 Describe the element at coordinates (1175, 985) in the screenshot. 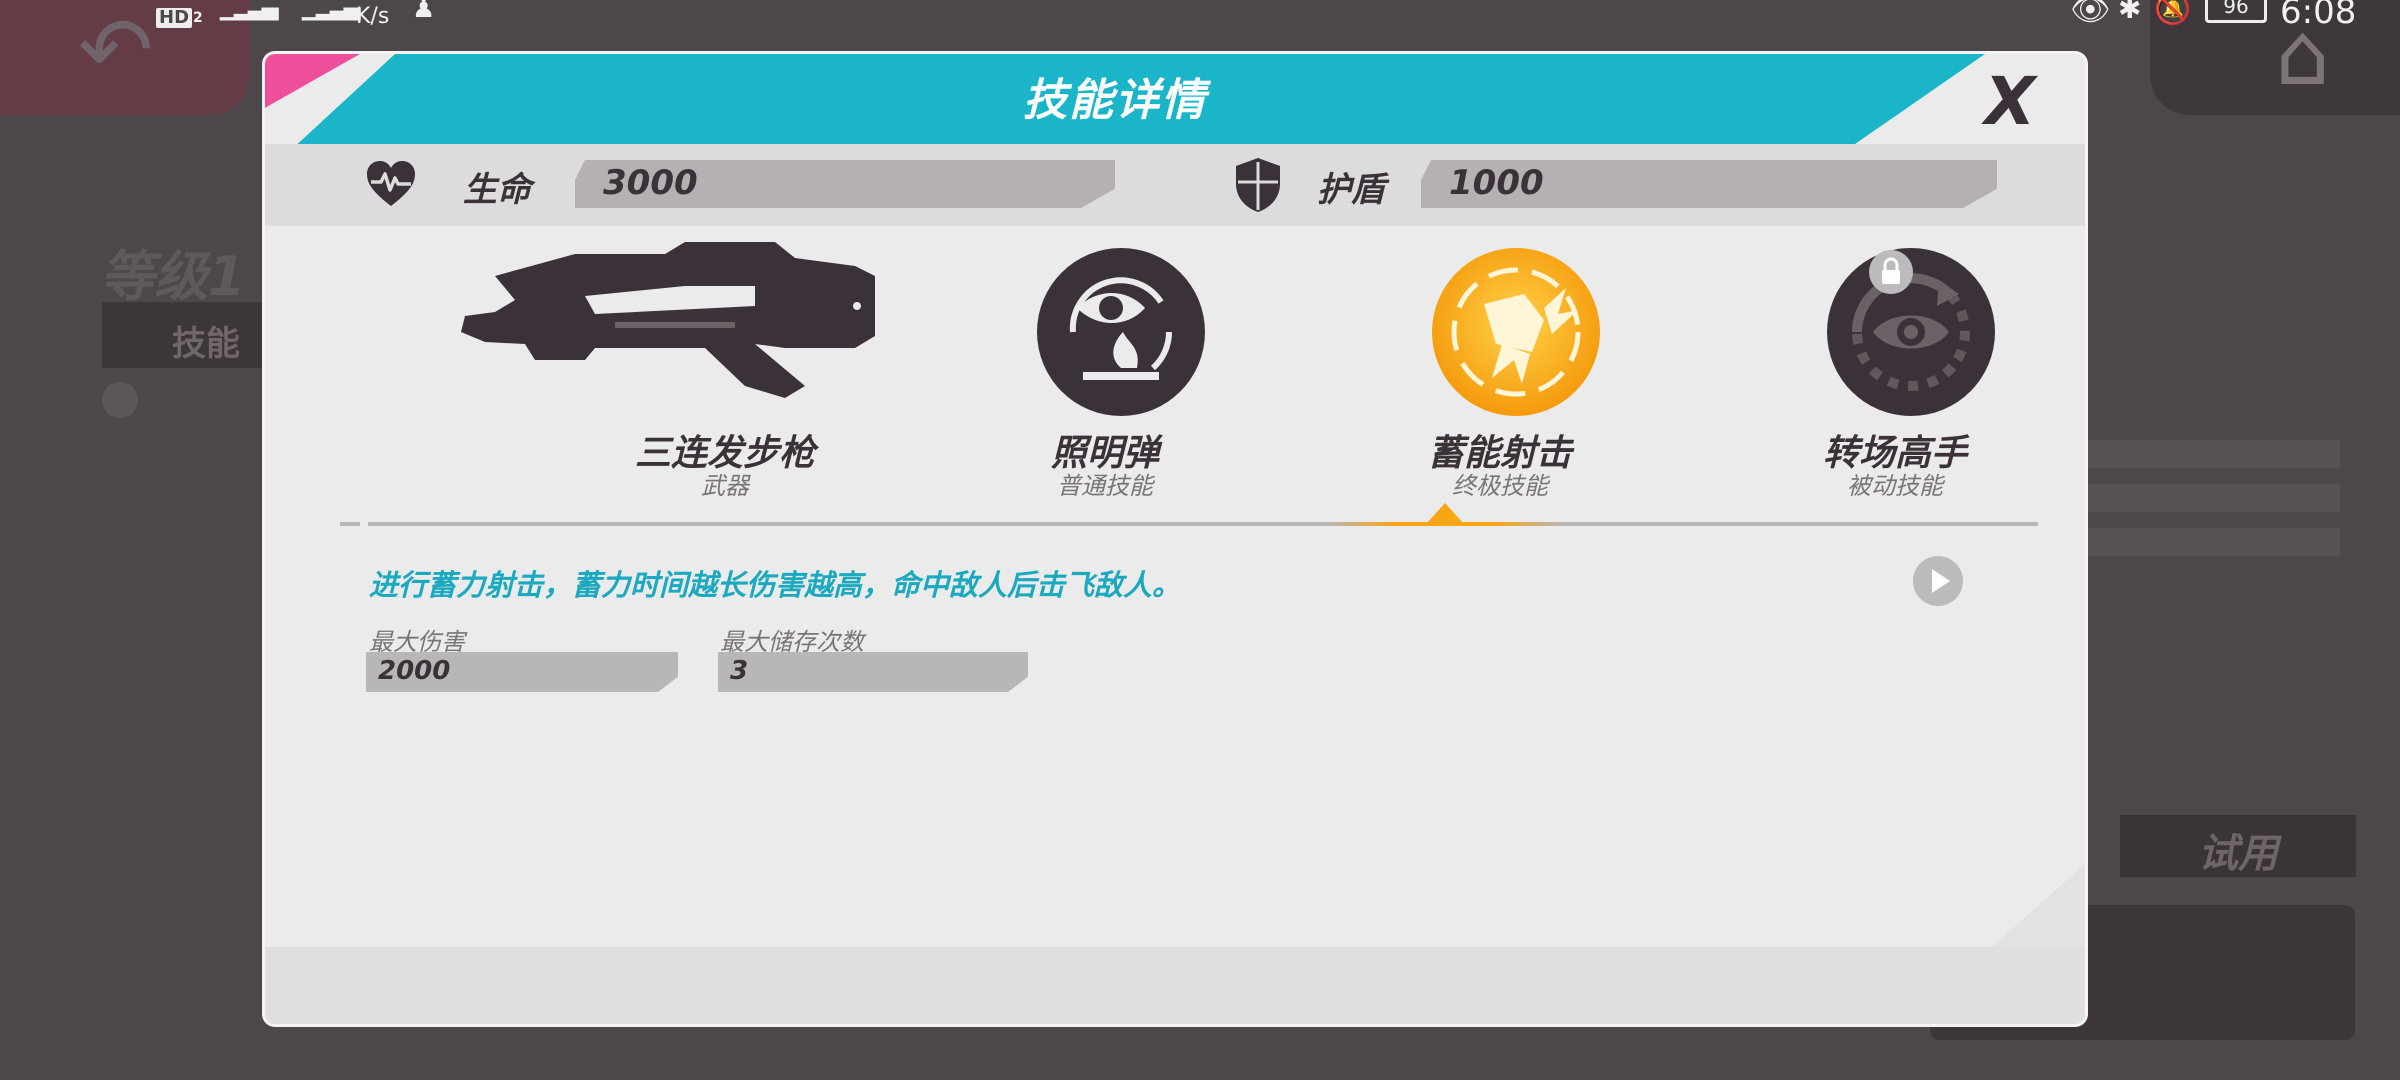

I see `dialog-footer` at that location.